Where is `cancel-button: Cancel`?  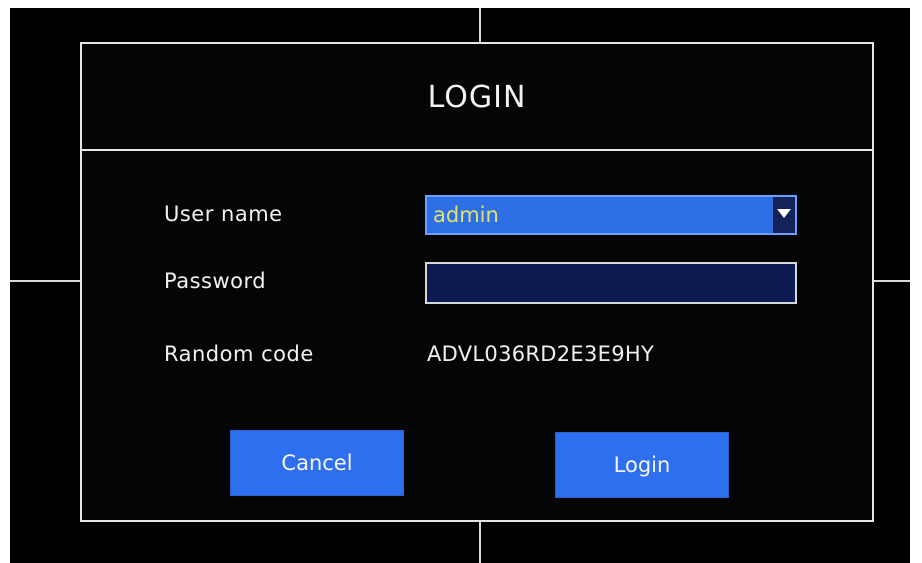
cancel-button: Cancel is located at coordinates (317, 463).